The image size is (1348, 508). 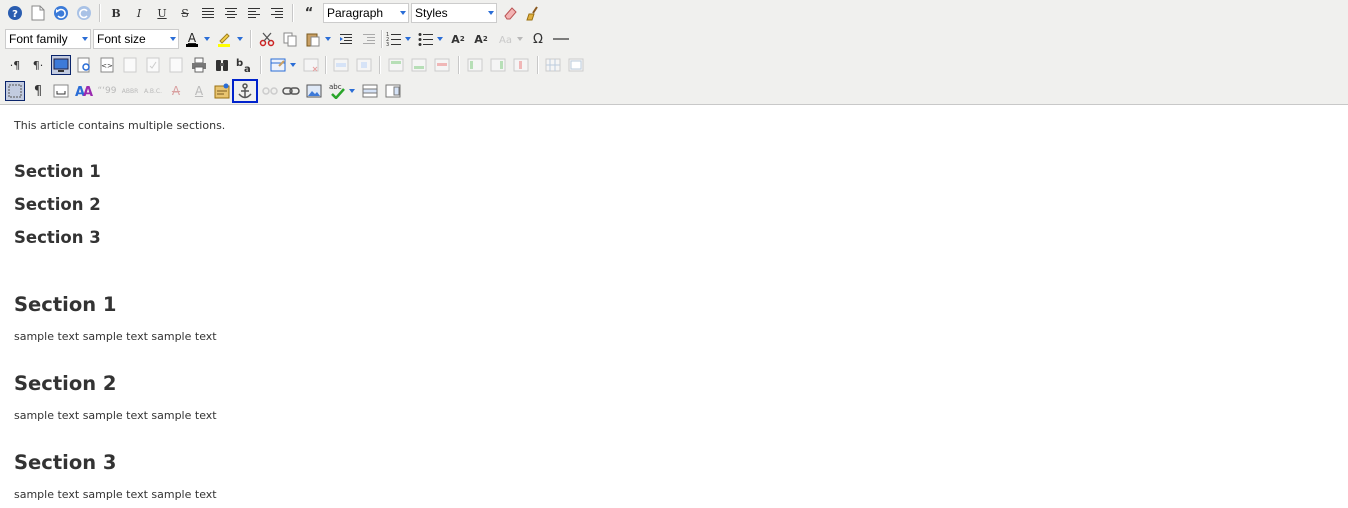 I want to click on image-icon, so click(x=314, y=91).